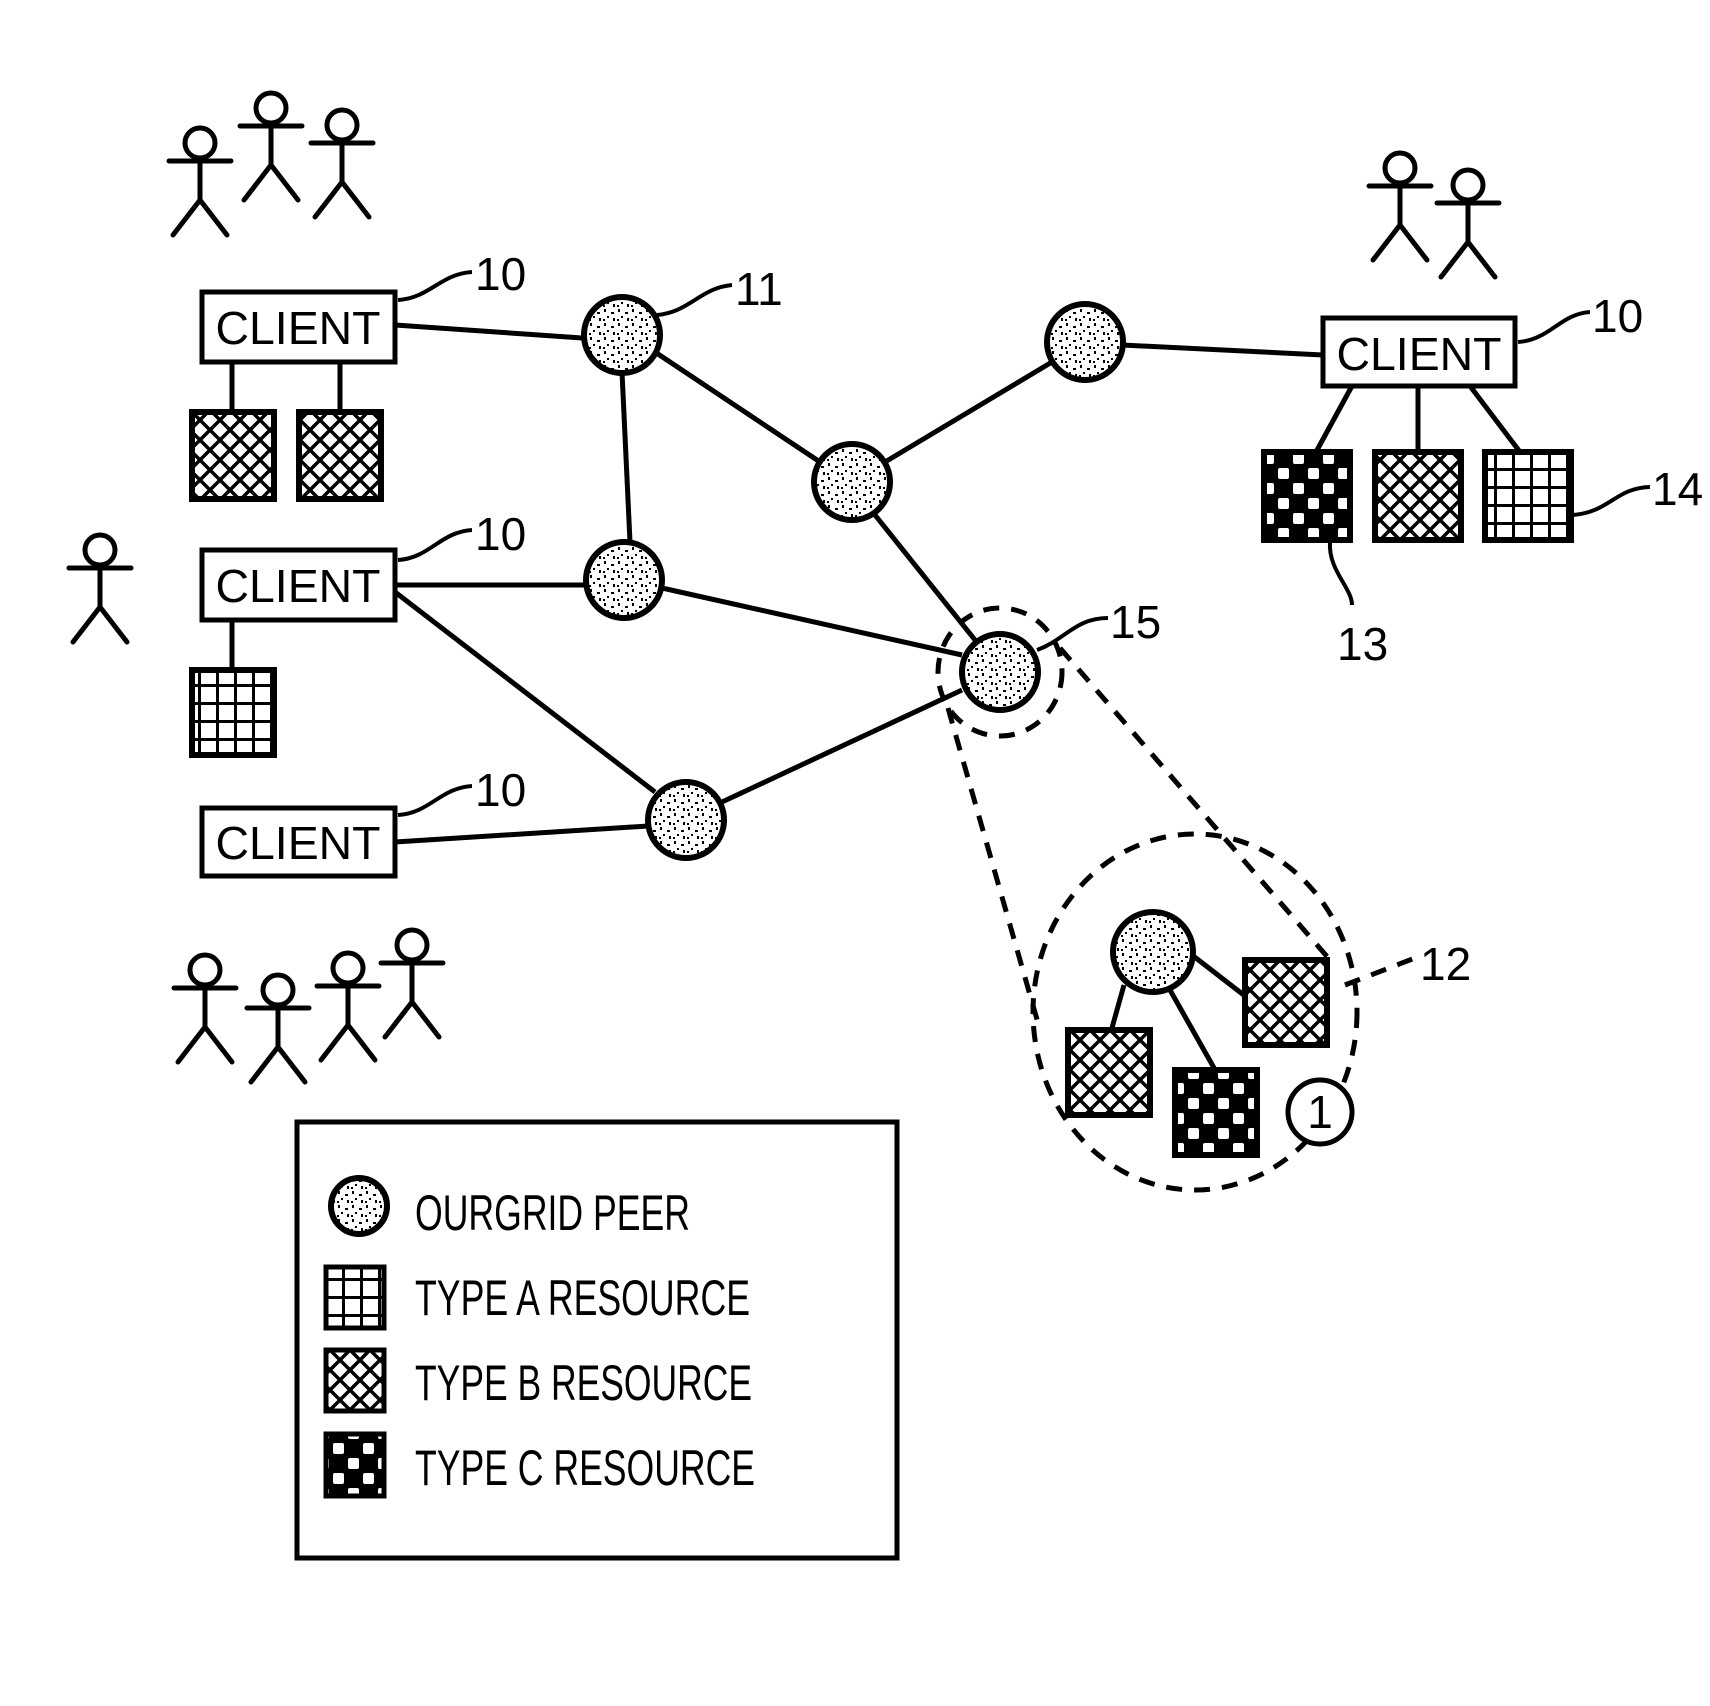 This screenshot has height=1706, width=1710. I want to click on site-peer-icon, so click(1153, 952).